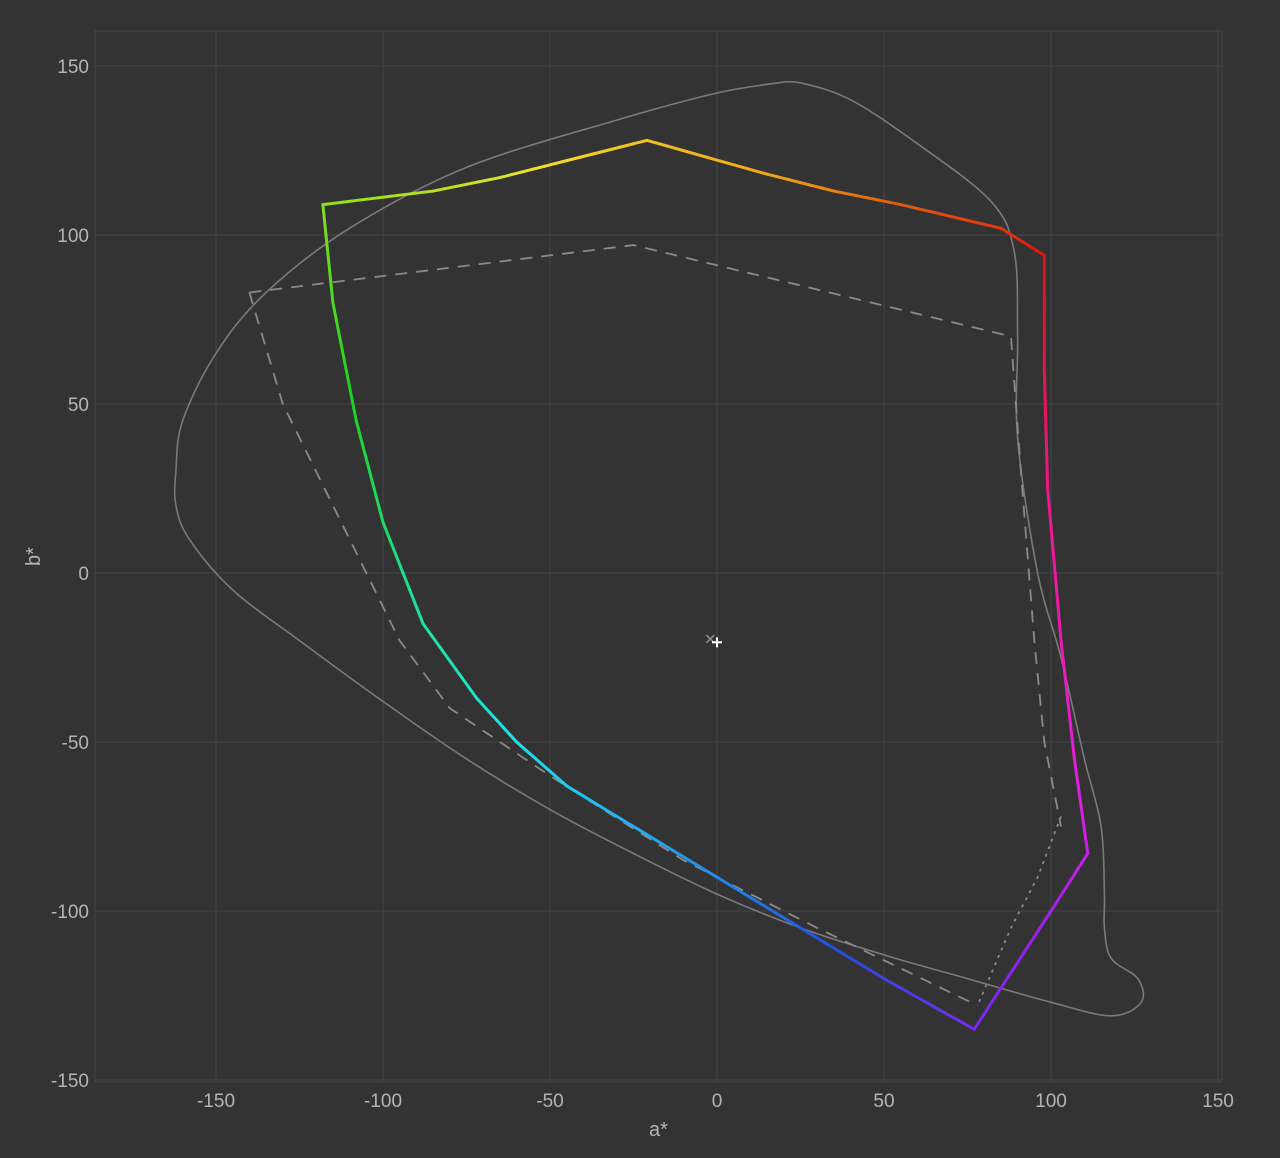 Image resolution: width=1280 pixels, height=1158 pixels. I want to click on x-tick-label: 50, so click(883, 1101).